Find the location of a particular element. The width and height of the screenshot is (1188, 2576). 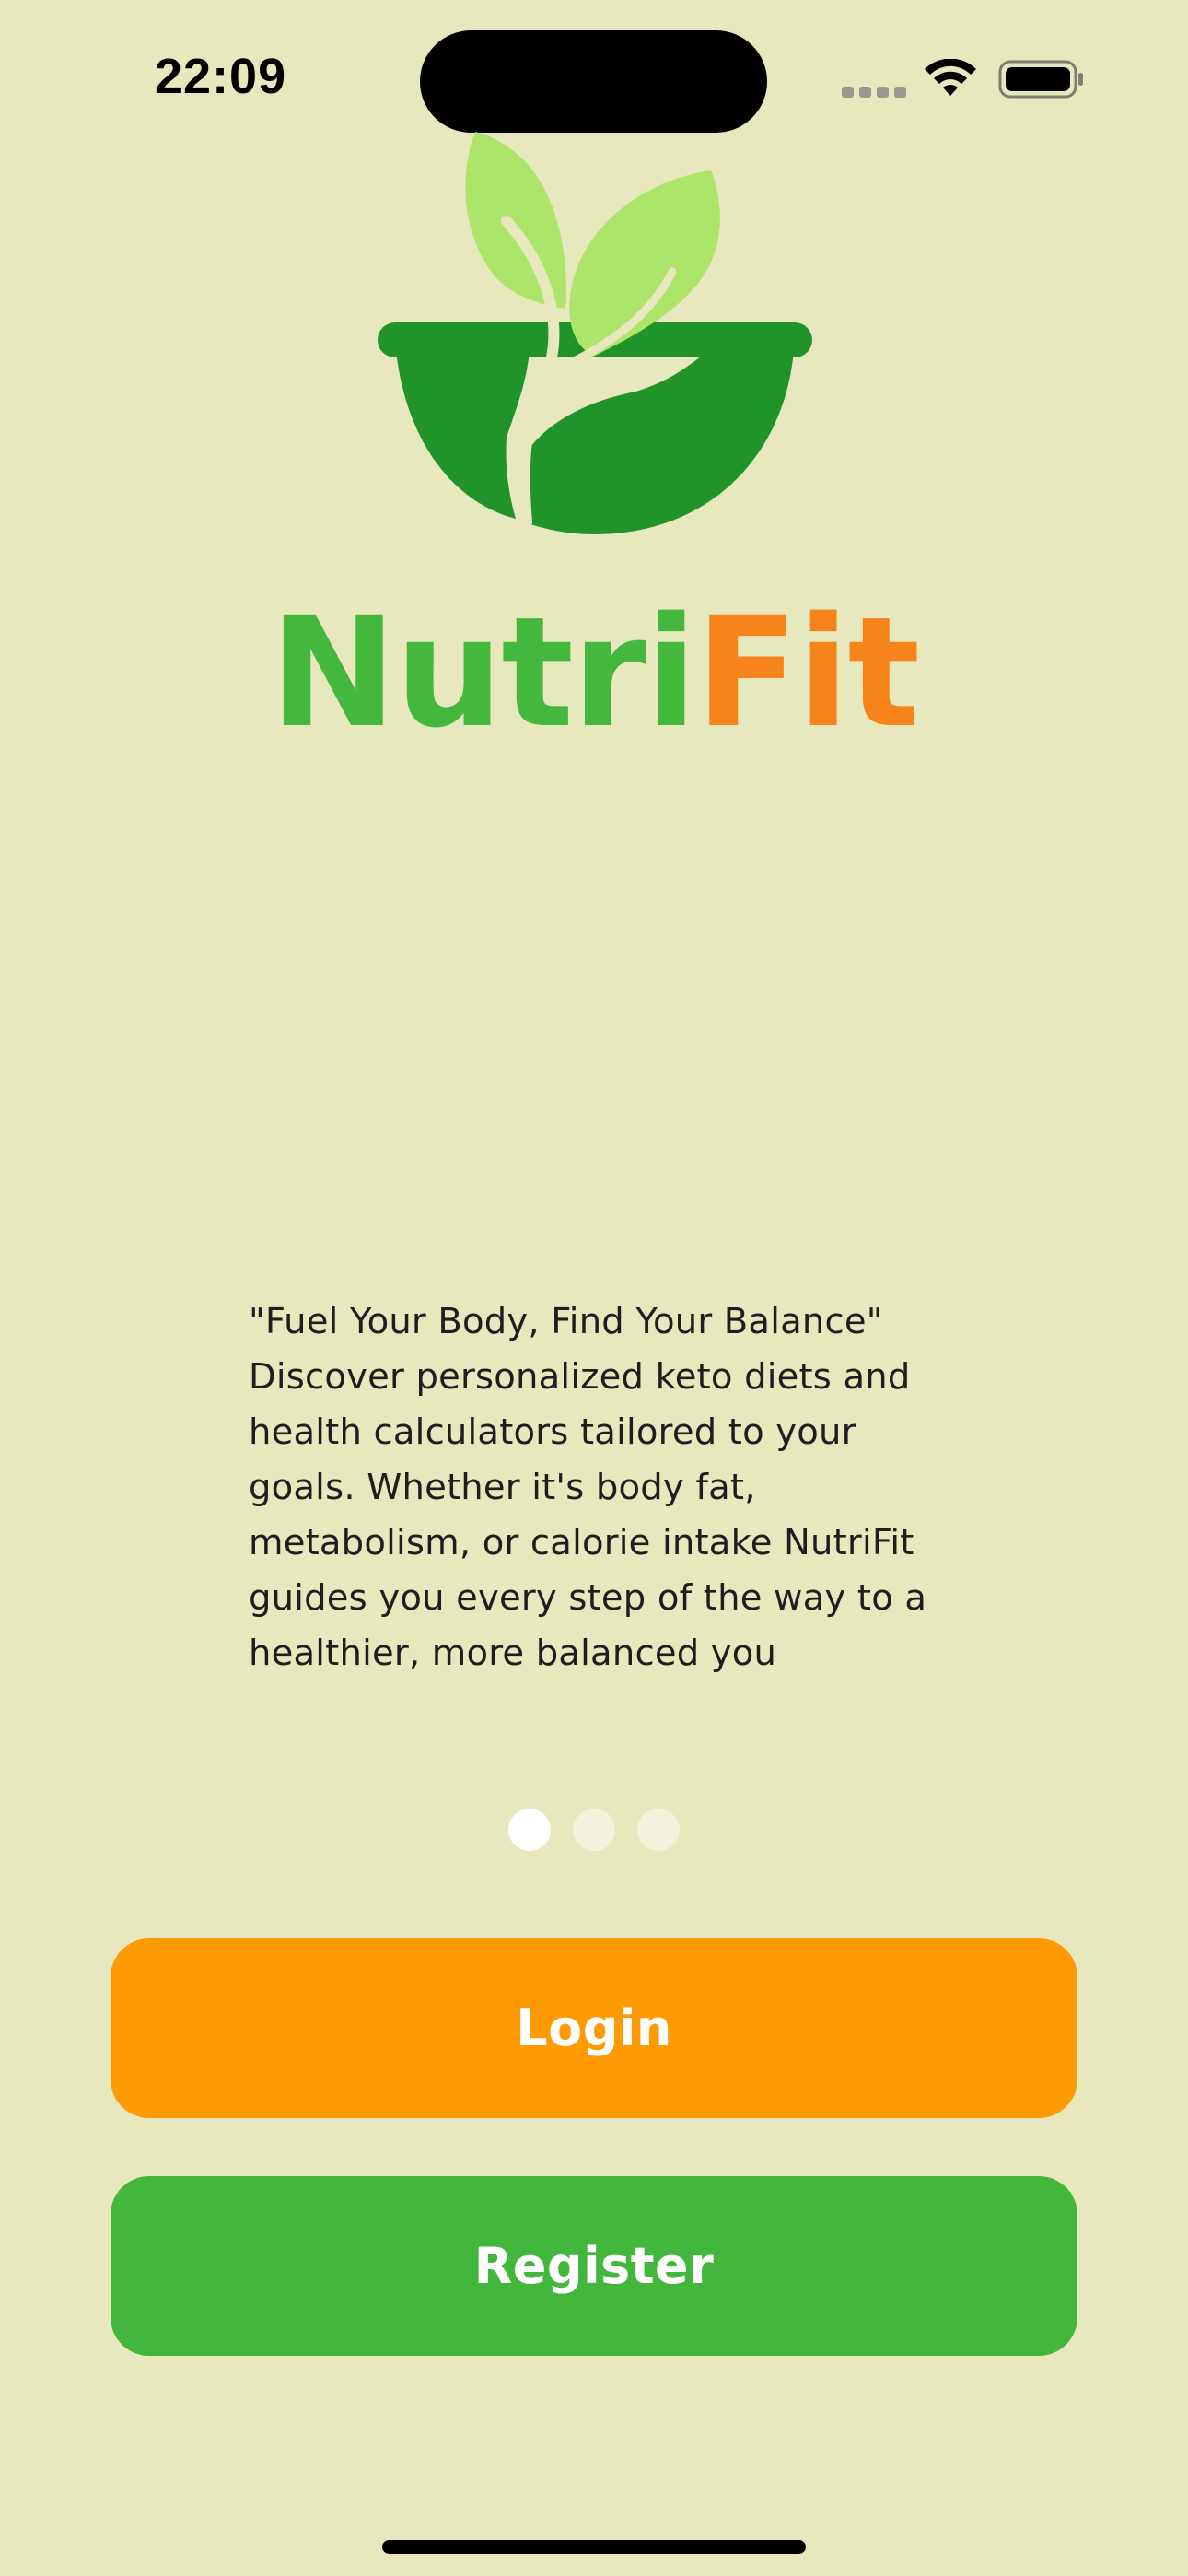

status-time: 22:09 is located at coordinates (221, 76).